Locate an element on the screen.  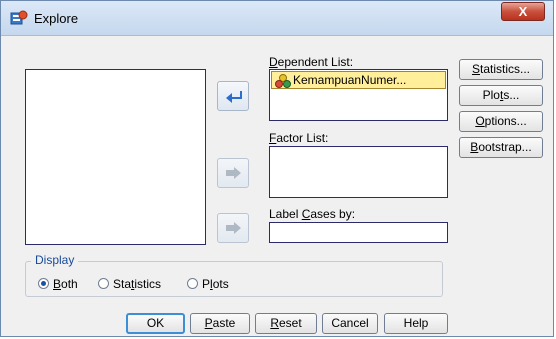
paste-button: Paste is located at coordinates (220, 323).